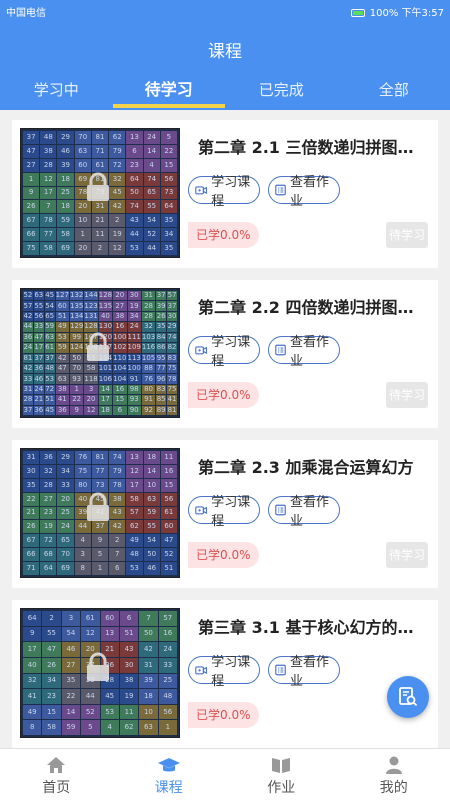  What do you see at coordinates (91, 296) in the screenshot?
I see `grid-cell: 144` at bounding box center [91, 296].